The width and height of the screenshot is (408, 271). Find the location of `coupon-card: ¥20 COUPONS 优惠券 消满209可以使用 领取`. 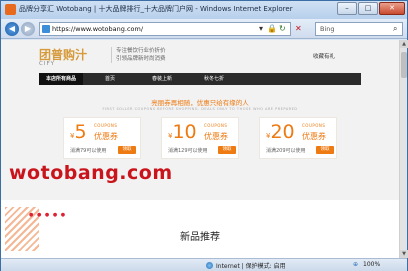

coupon-card: ¥20 COUPONS 优惠券 消满209可以使用 领取 is located at coordinates (298, 138).